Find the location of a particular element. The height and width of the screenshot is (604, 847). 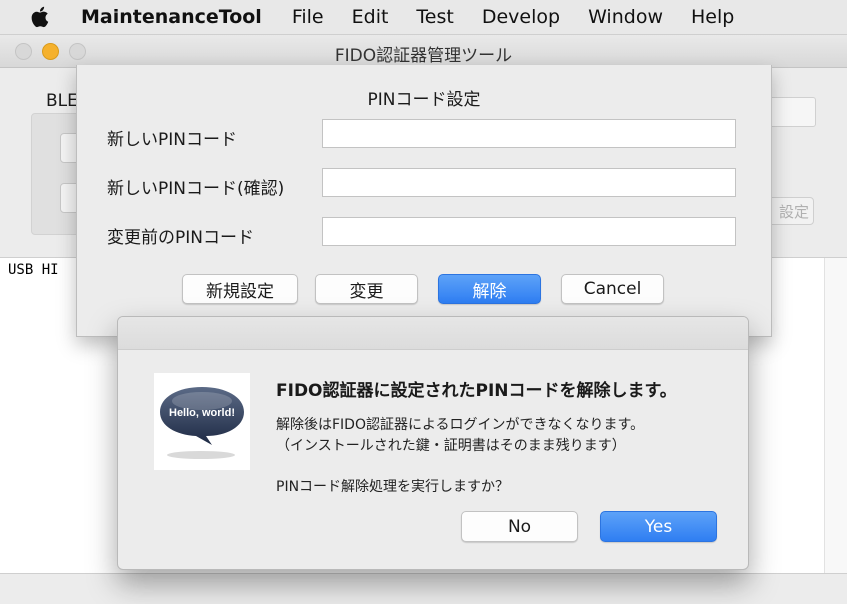

change-pin-button: 変更 is located at coordinates (366, 289).